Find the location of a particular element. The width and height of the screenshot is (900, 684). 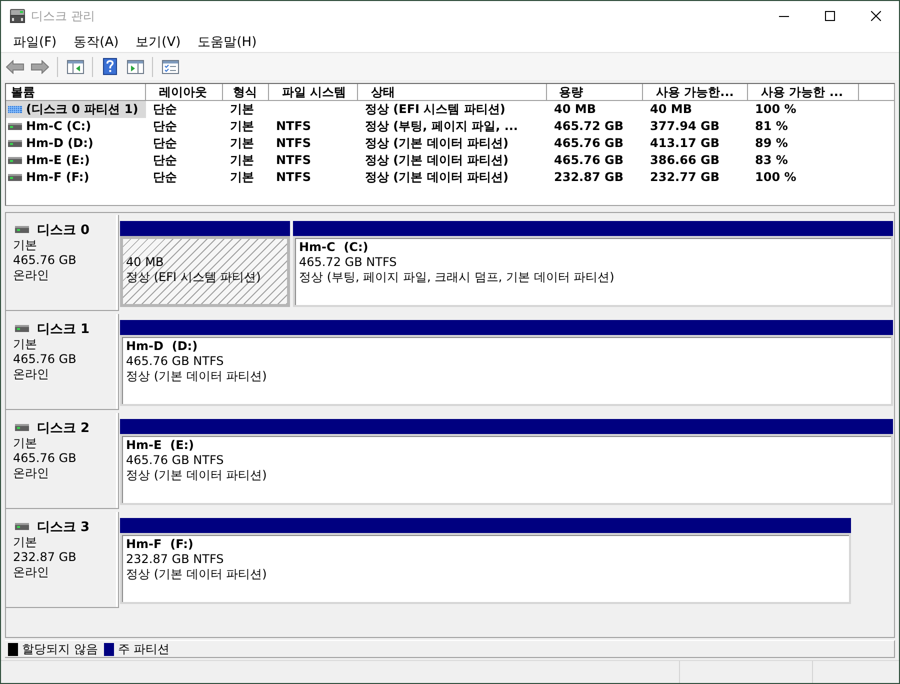

table-cell-text: 83 % is located at coordinates (771, 160).